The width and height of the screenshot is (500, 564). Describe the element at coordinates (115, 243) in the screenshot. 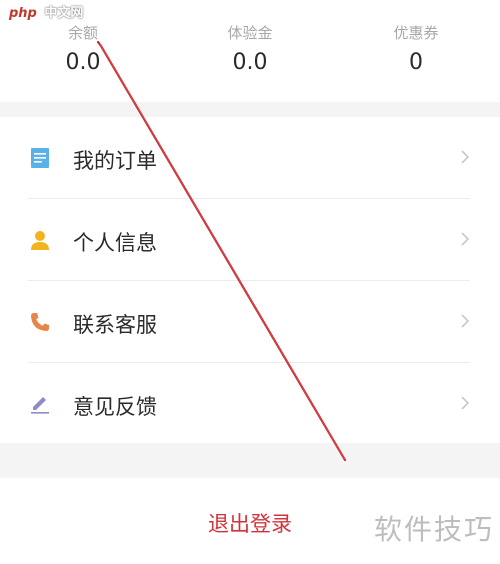

I see `menu-item-label: 个人信息` at that location.